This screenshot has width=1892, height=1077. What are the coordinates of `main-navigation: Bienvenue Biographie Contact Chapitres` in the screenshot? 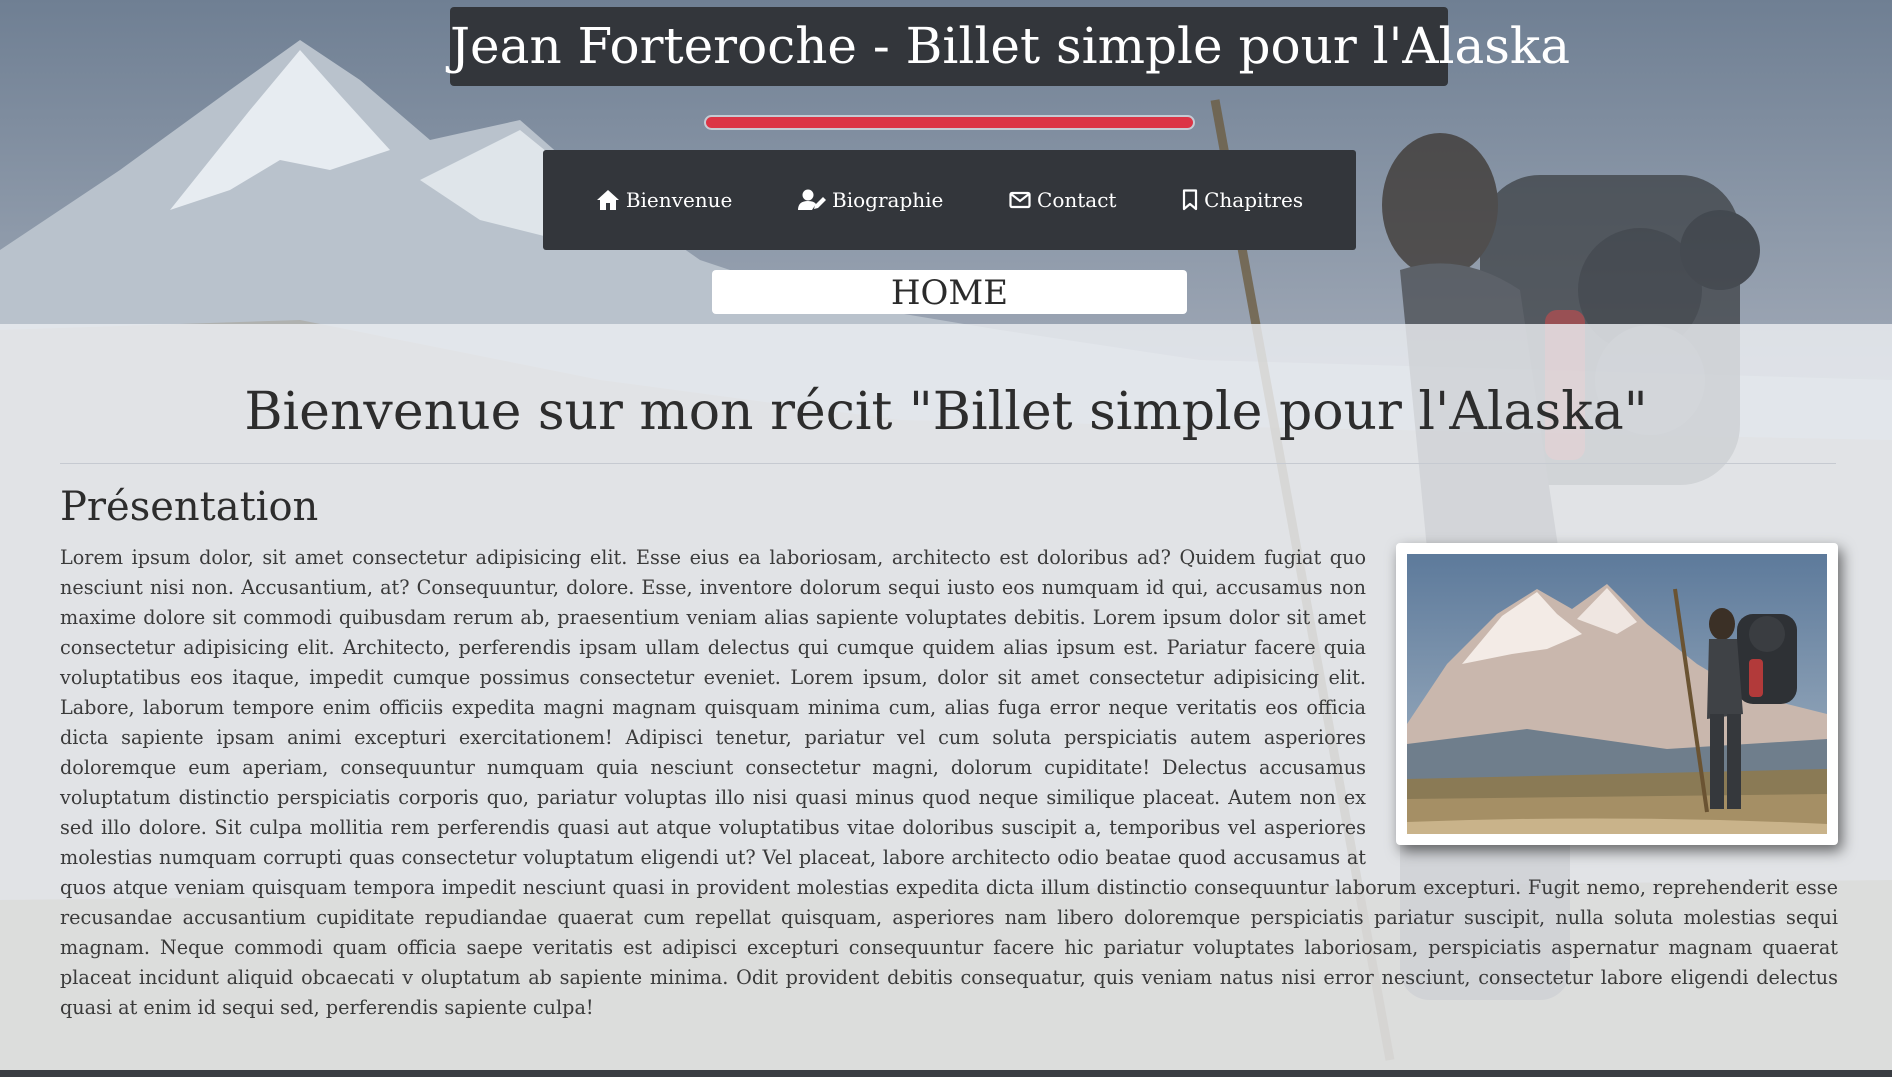 It's located at (949, 200).